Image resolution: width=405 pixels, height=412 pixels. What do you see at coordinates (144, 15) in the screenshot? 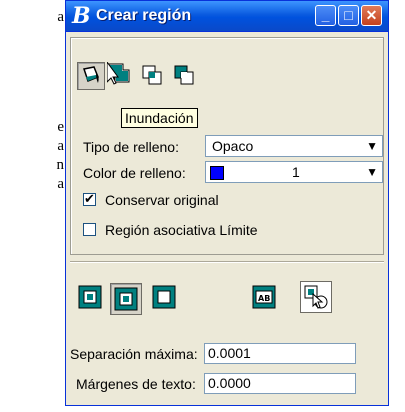
I see `window-title: Crear región` at bounding box center [144, 15].